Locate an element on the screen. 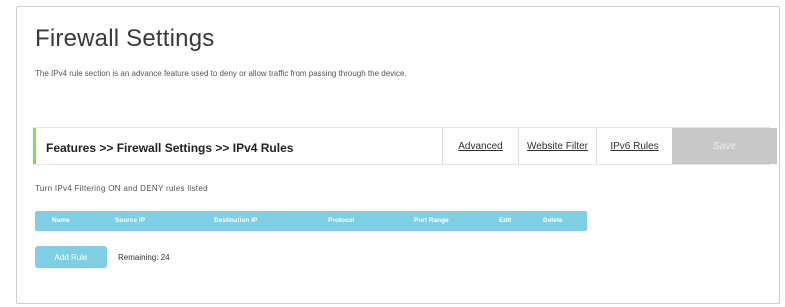  page-title: Firewall Settings is located at coordinates (125, 38).